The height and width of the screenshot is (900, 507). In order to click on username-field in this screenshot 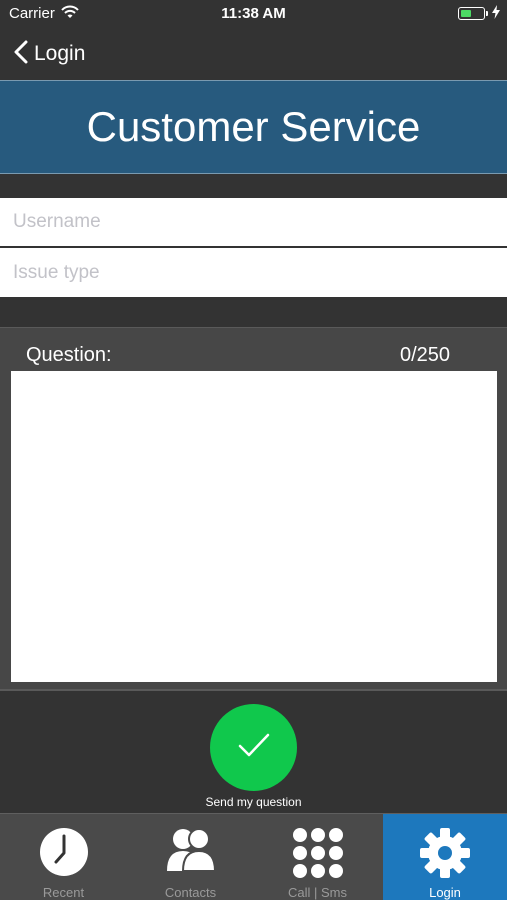, I will do `click(253, 222)`.